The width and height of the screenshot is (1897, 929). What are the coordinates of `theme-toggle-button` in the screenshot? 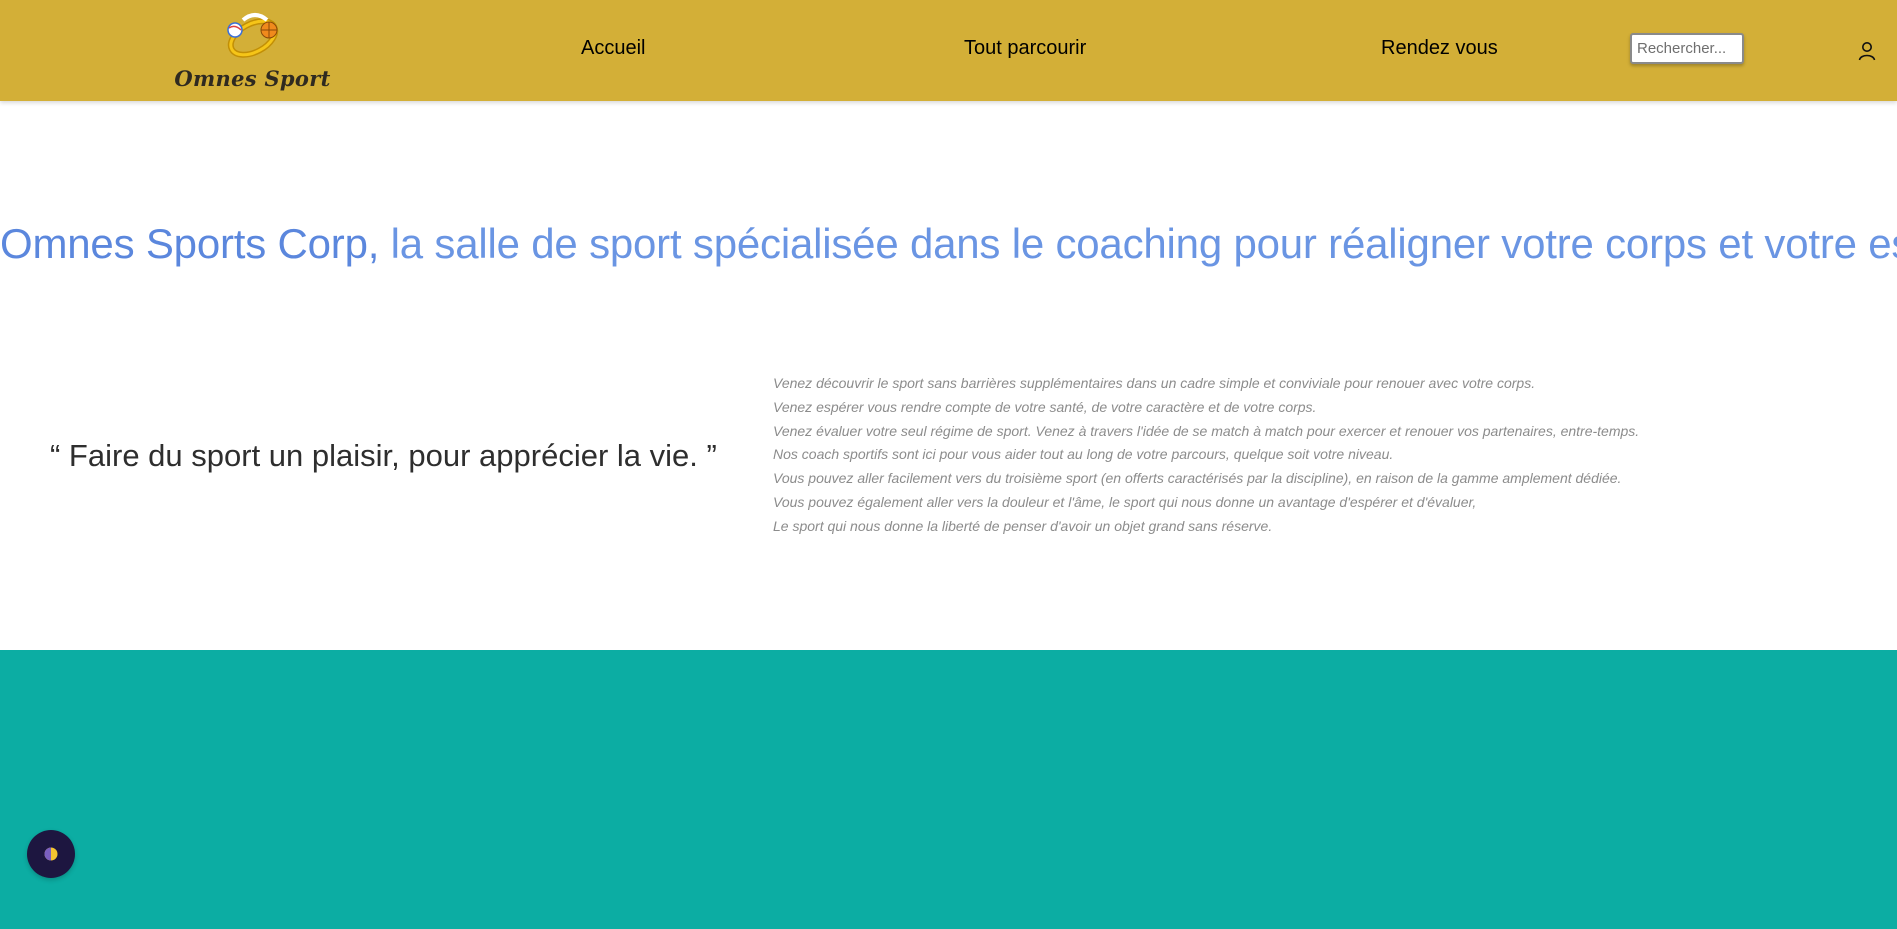 It's located at (51, 854).